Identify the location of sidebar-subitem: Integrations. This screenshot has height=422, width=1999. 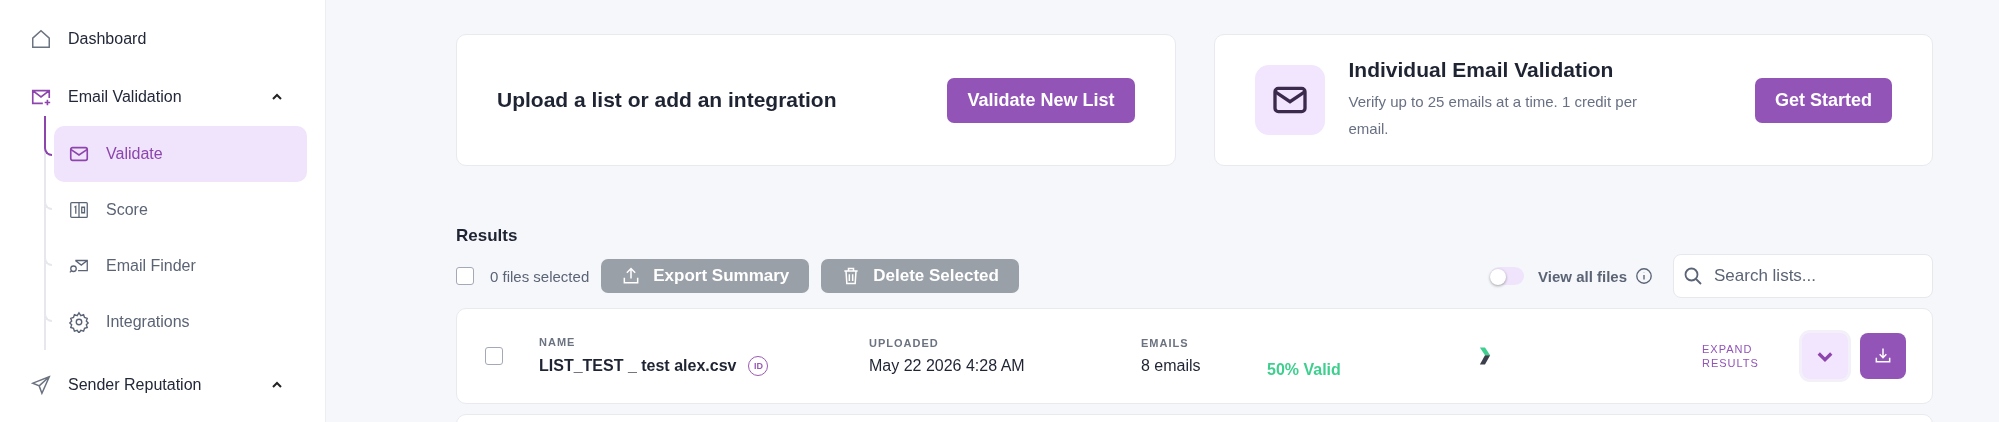
(180, 322).